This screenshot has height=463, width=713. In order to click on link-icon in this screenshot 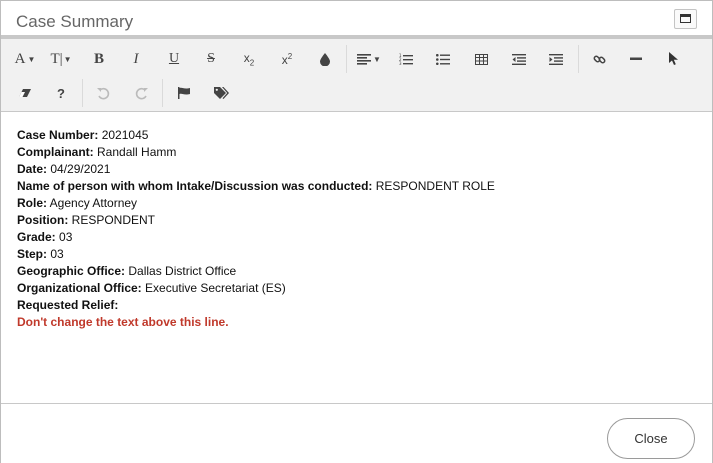, I will do `click(599, 59)`.